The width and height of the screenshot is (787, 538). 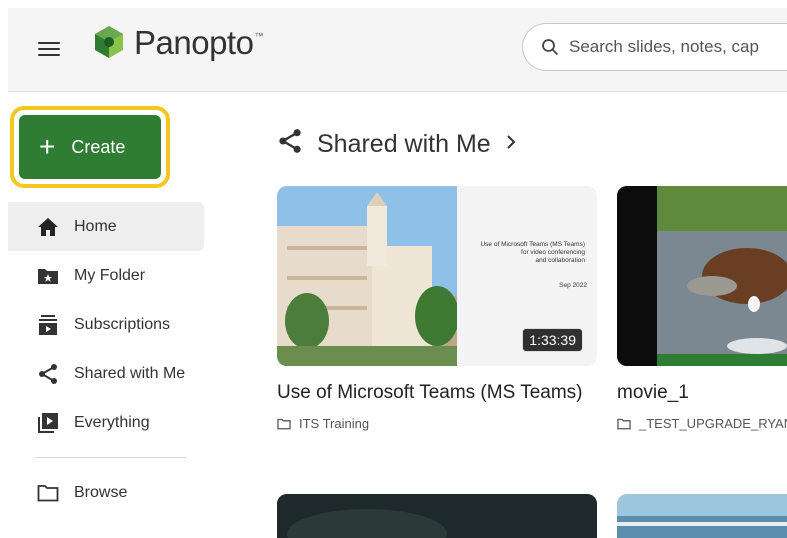 What do you see at coordinates (259, 36) in the screenshot?
I see `logo-trademark: ™` at bounding box center [259, 36].